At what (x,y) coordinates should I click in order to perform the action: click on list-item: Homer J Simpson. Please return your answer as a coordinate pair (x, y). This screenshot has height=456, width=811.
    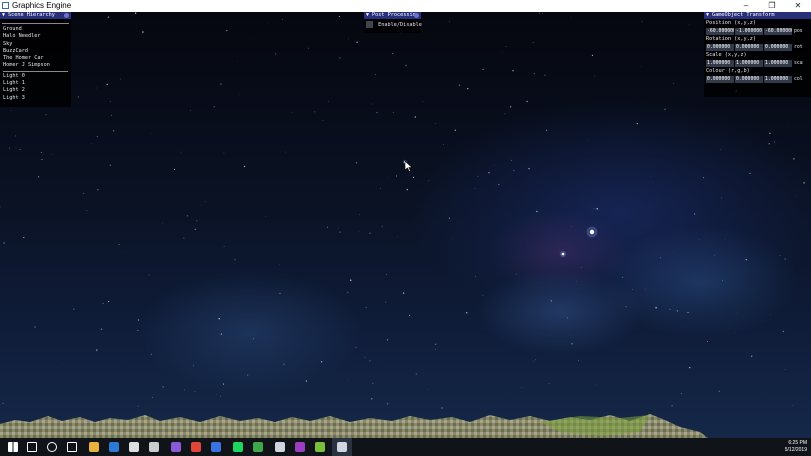
    Looking at the image, I should click on (35, 65).